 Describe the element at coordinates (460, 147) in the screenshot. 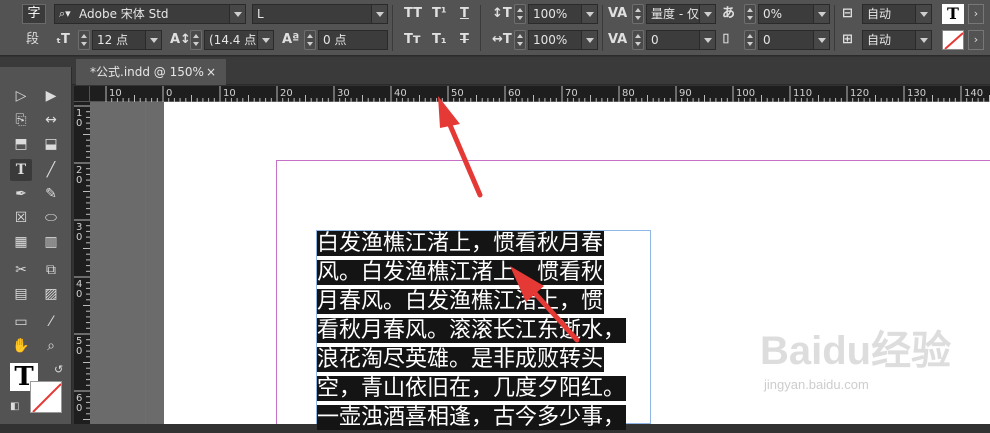

I see `arrow-to-ruler` at that location.